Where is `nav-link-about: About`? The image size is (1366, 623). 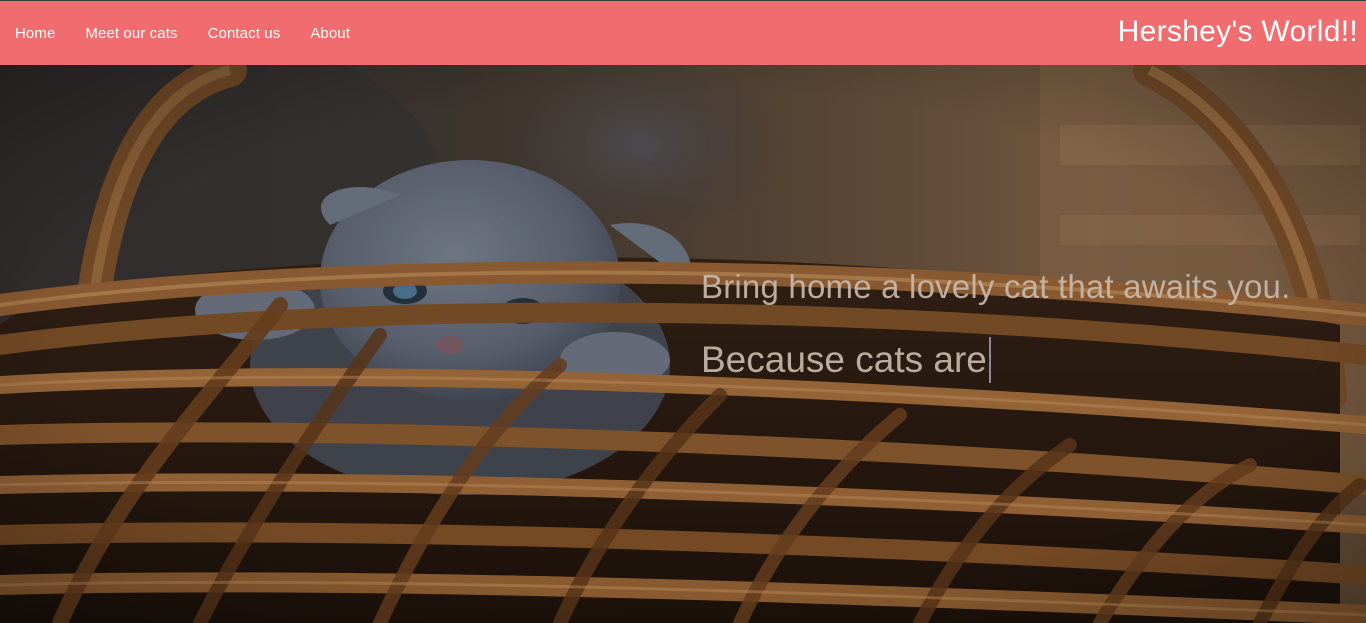 nav-link-about: About is located at coordinates (330, 33).